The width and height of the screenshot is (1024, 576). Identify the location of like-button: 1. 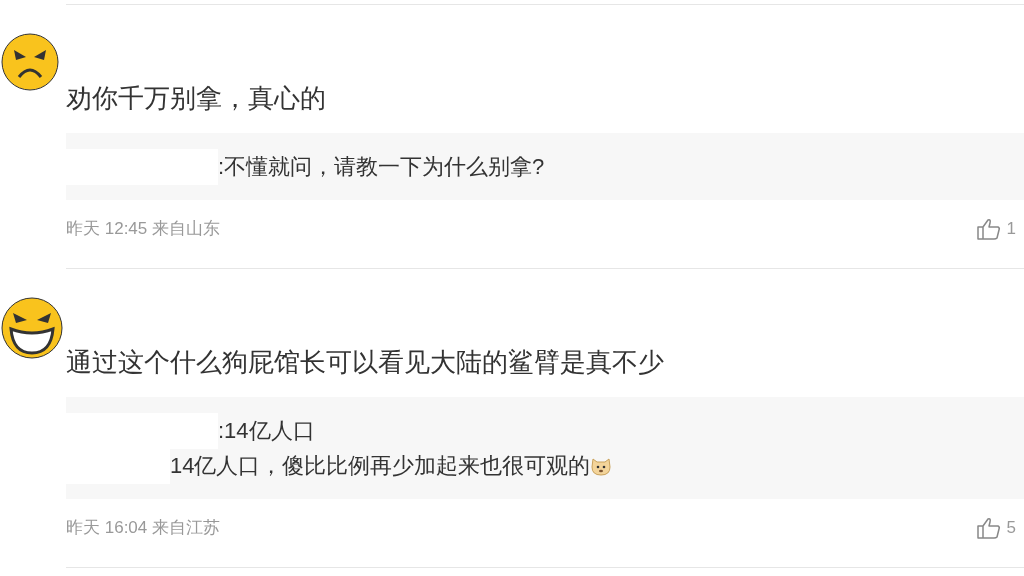
(996, 229).